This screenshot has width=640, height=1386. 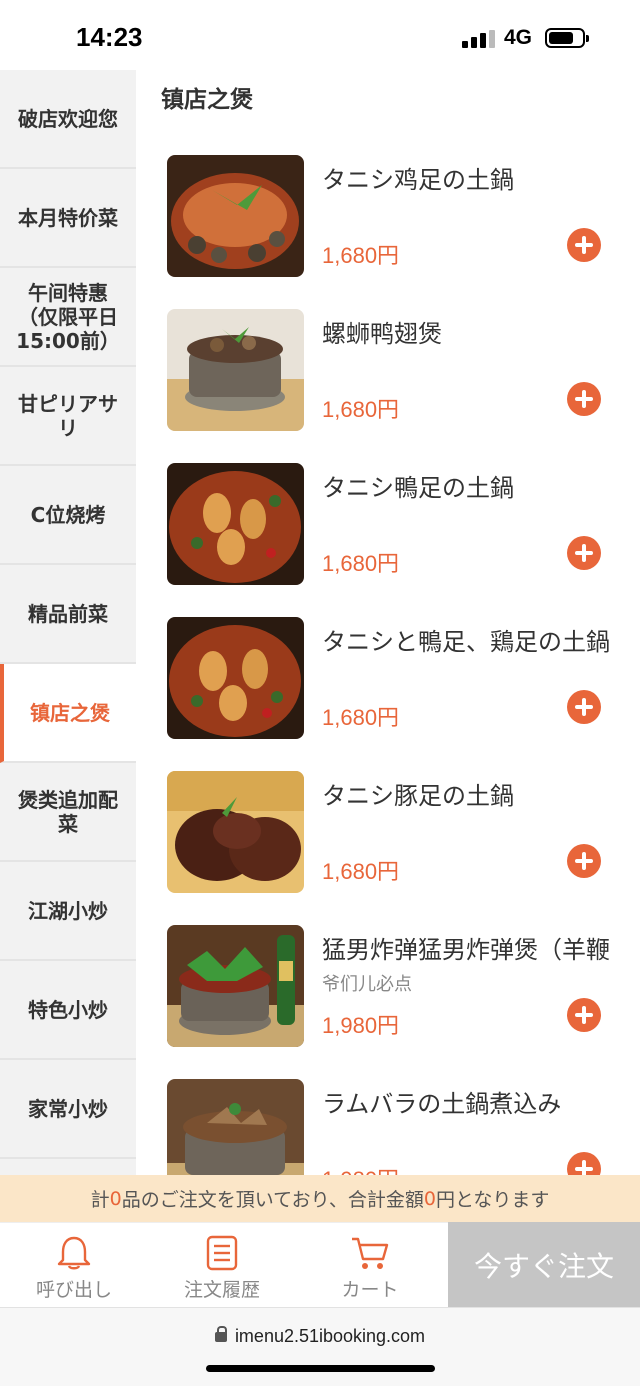 I want to click on menu-item: タニシ鸡足の土鍋 1,680円, so click(x=388, y=217).